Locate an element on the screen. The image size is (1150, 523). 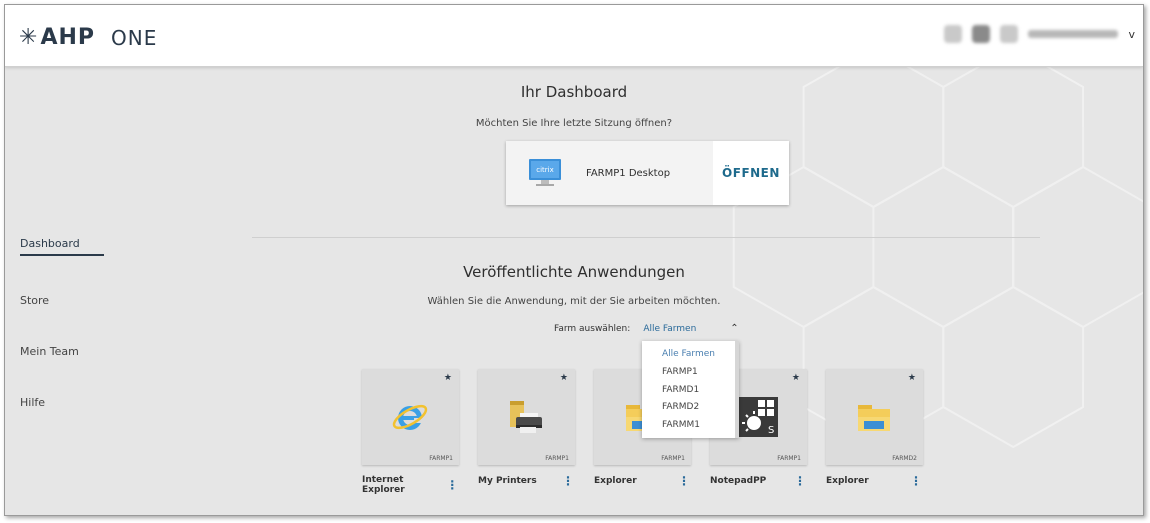
farm-selector: Farm auswählen: Alle Farmen ⌃ is located at coordinates (646, 328).